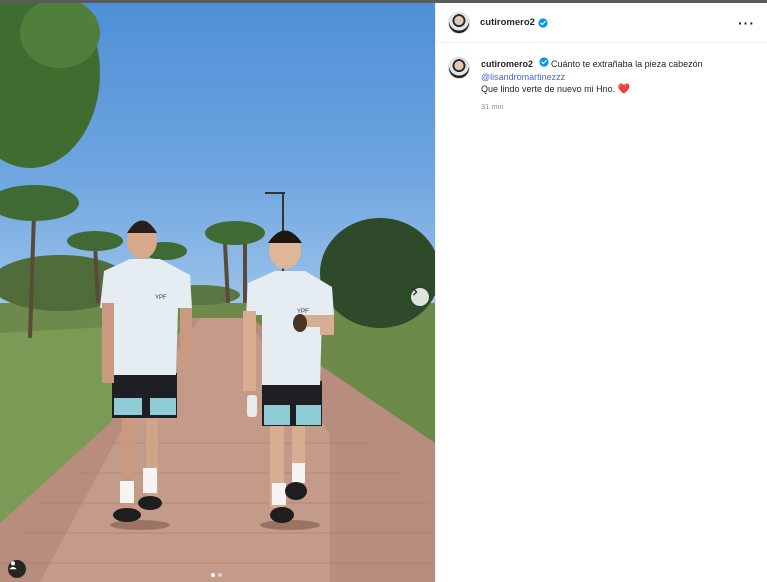  I want to click on post-username: cutiromero2, so click(507, 22).